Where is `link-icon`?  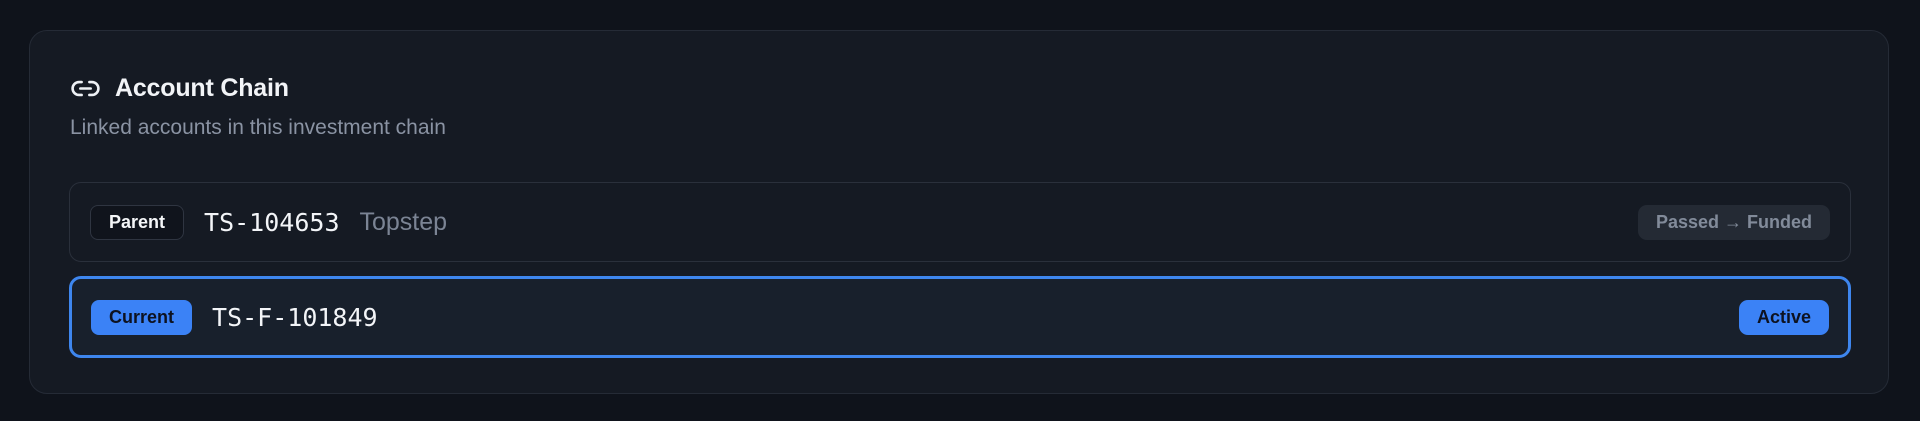
link-icon is located at coordinates (85, 88).